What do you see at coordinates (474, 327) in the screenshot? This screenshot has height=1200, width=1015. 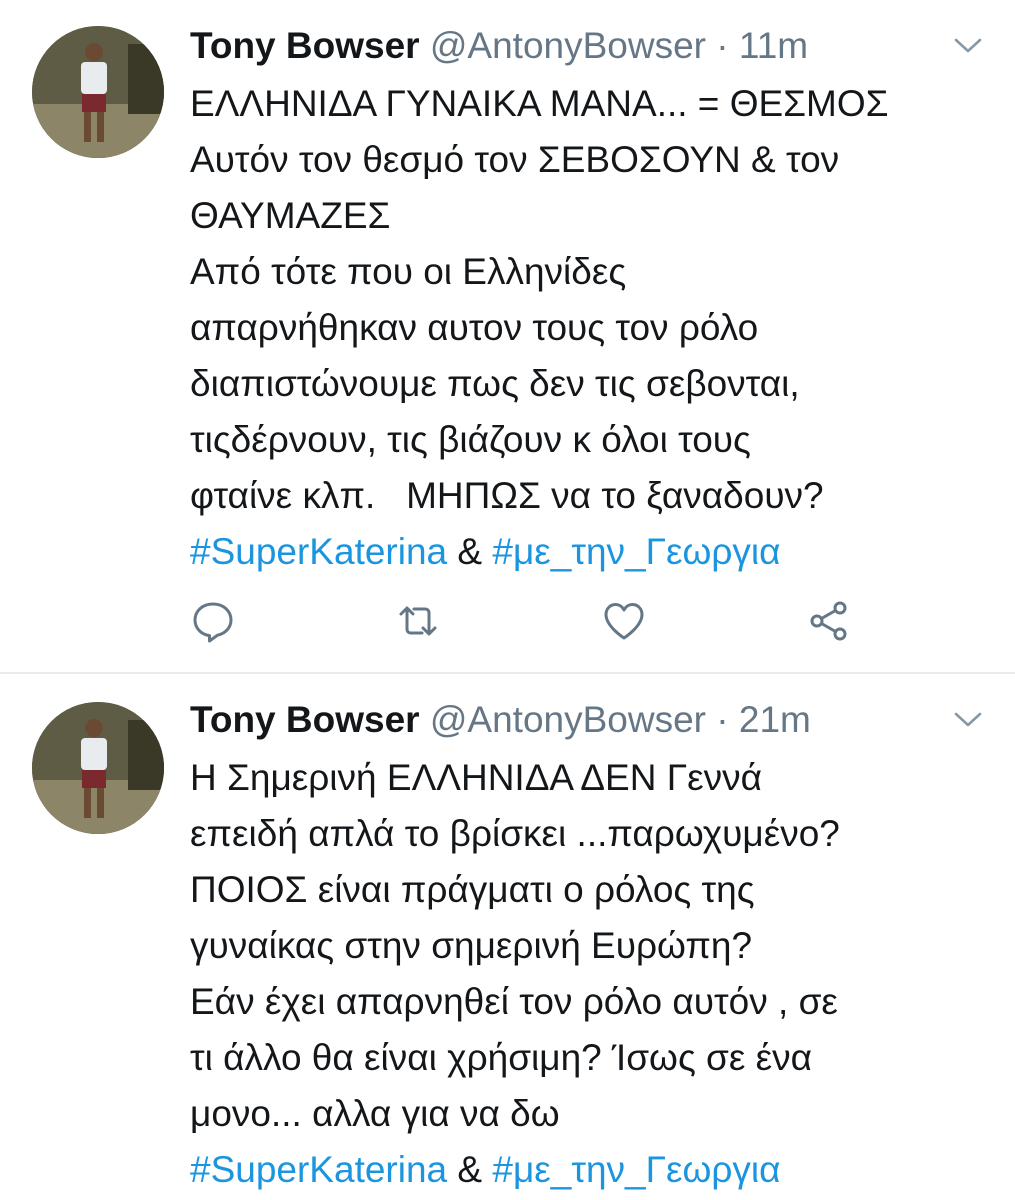 I see `tweet-text-line: απαρνήθηκαν αυτον τους τον ρόλο` at bounding box center [474, 327].